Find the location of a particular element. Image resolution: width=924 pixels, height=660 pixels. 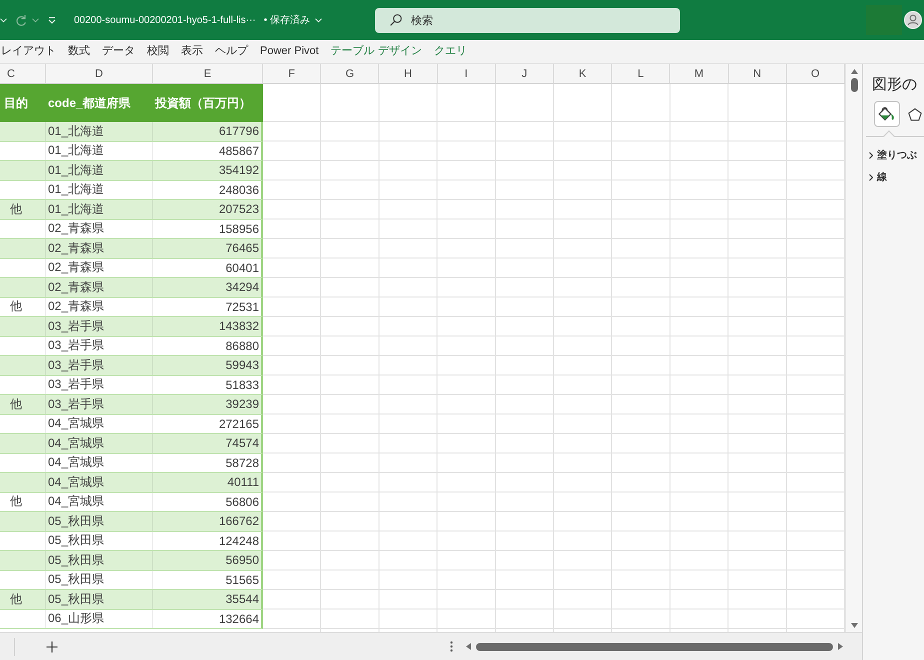

save-status-button: • 保存済み is located at coordinates (293, 20).